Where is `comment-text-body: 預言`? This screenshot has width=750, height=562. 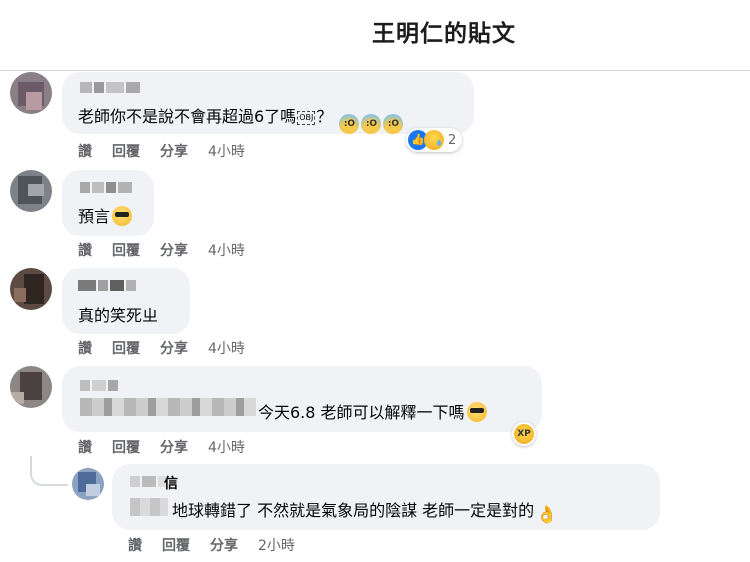 comment-text-body: 預言 is located at coordinates (94, 216).